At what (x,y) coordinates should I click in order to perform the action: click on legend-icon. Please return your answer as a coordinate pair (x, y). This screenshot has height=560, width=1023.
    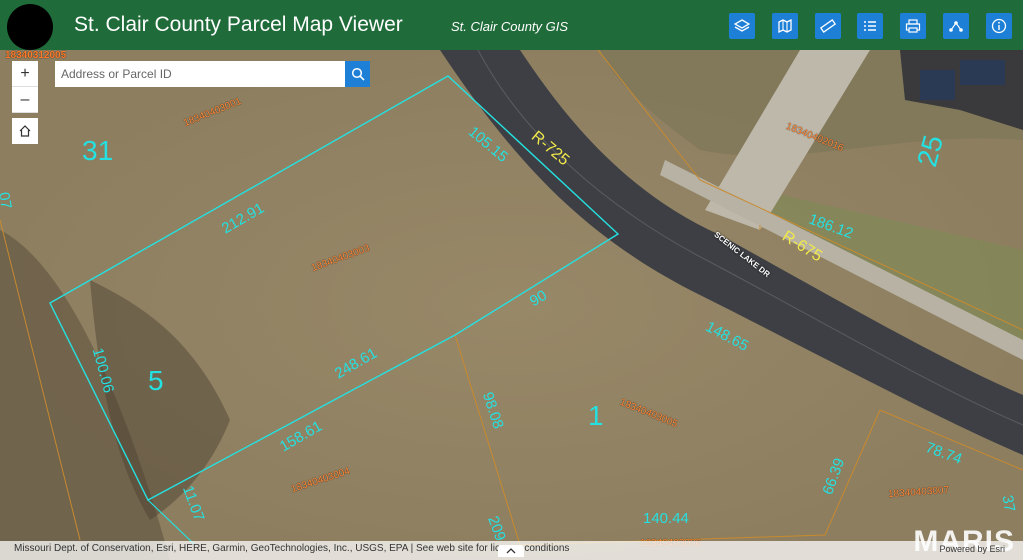
    Looking at the image, I should click on (870, 26).